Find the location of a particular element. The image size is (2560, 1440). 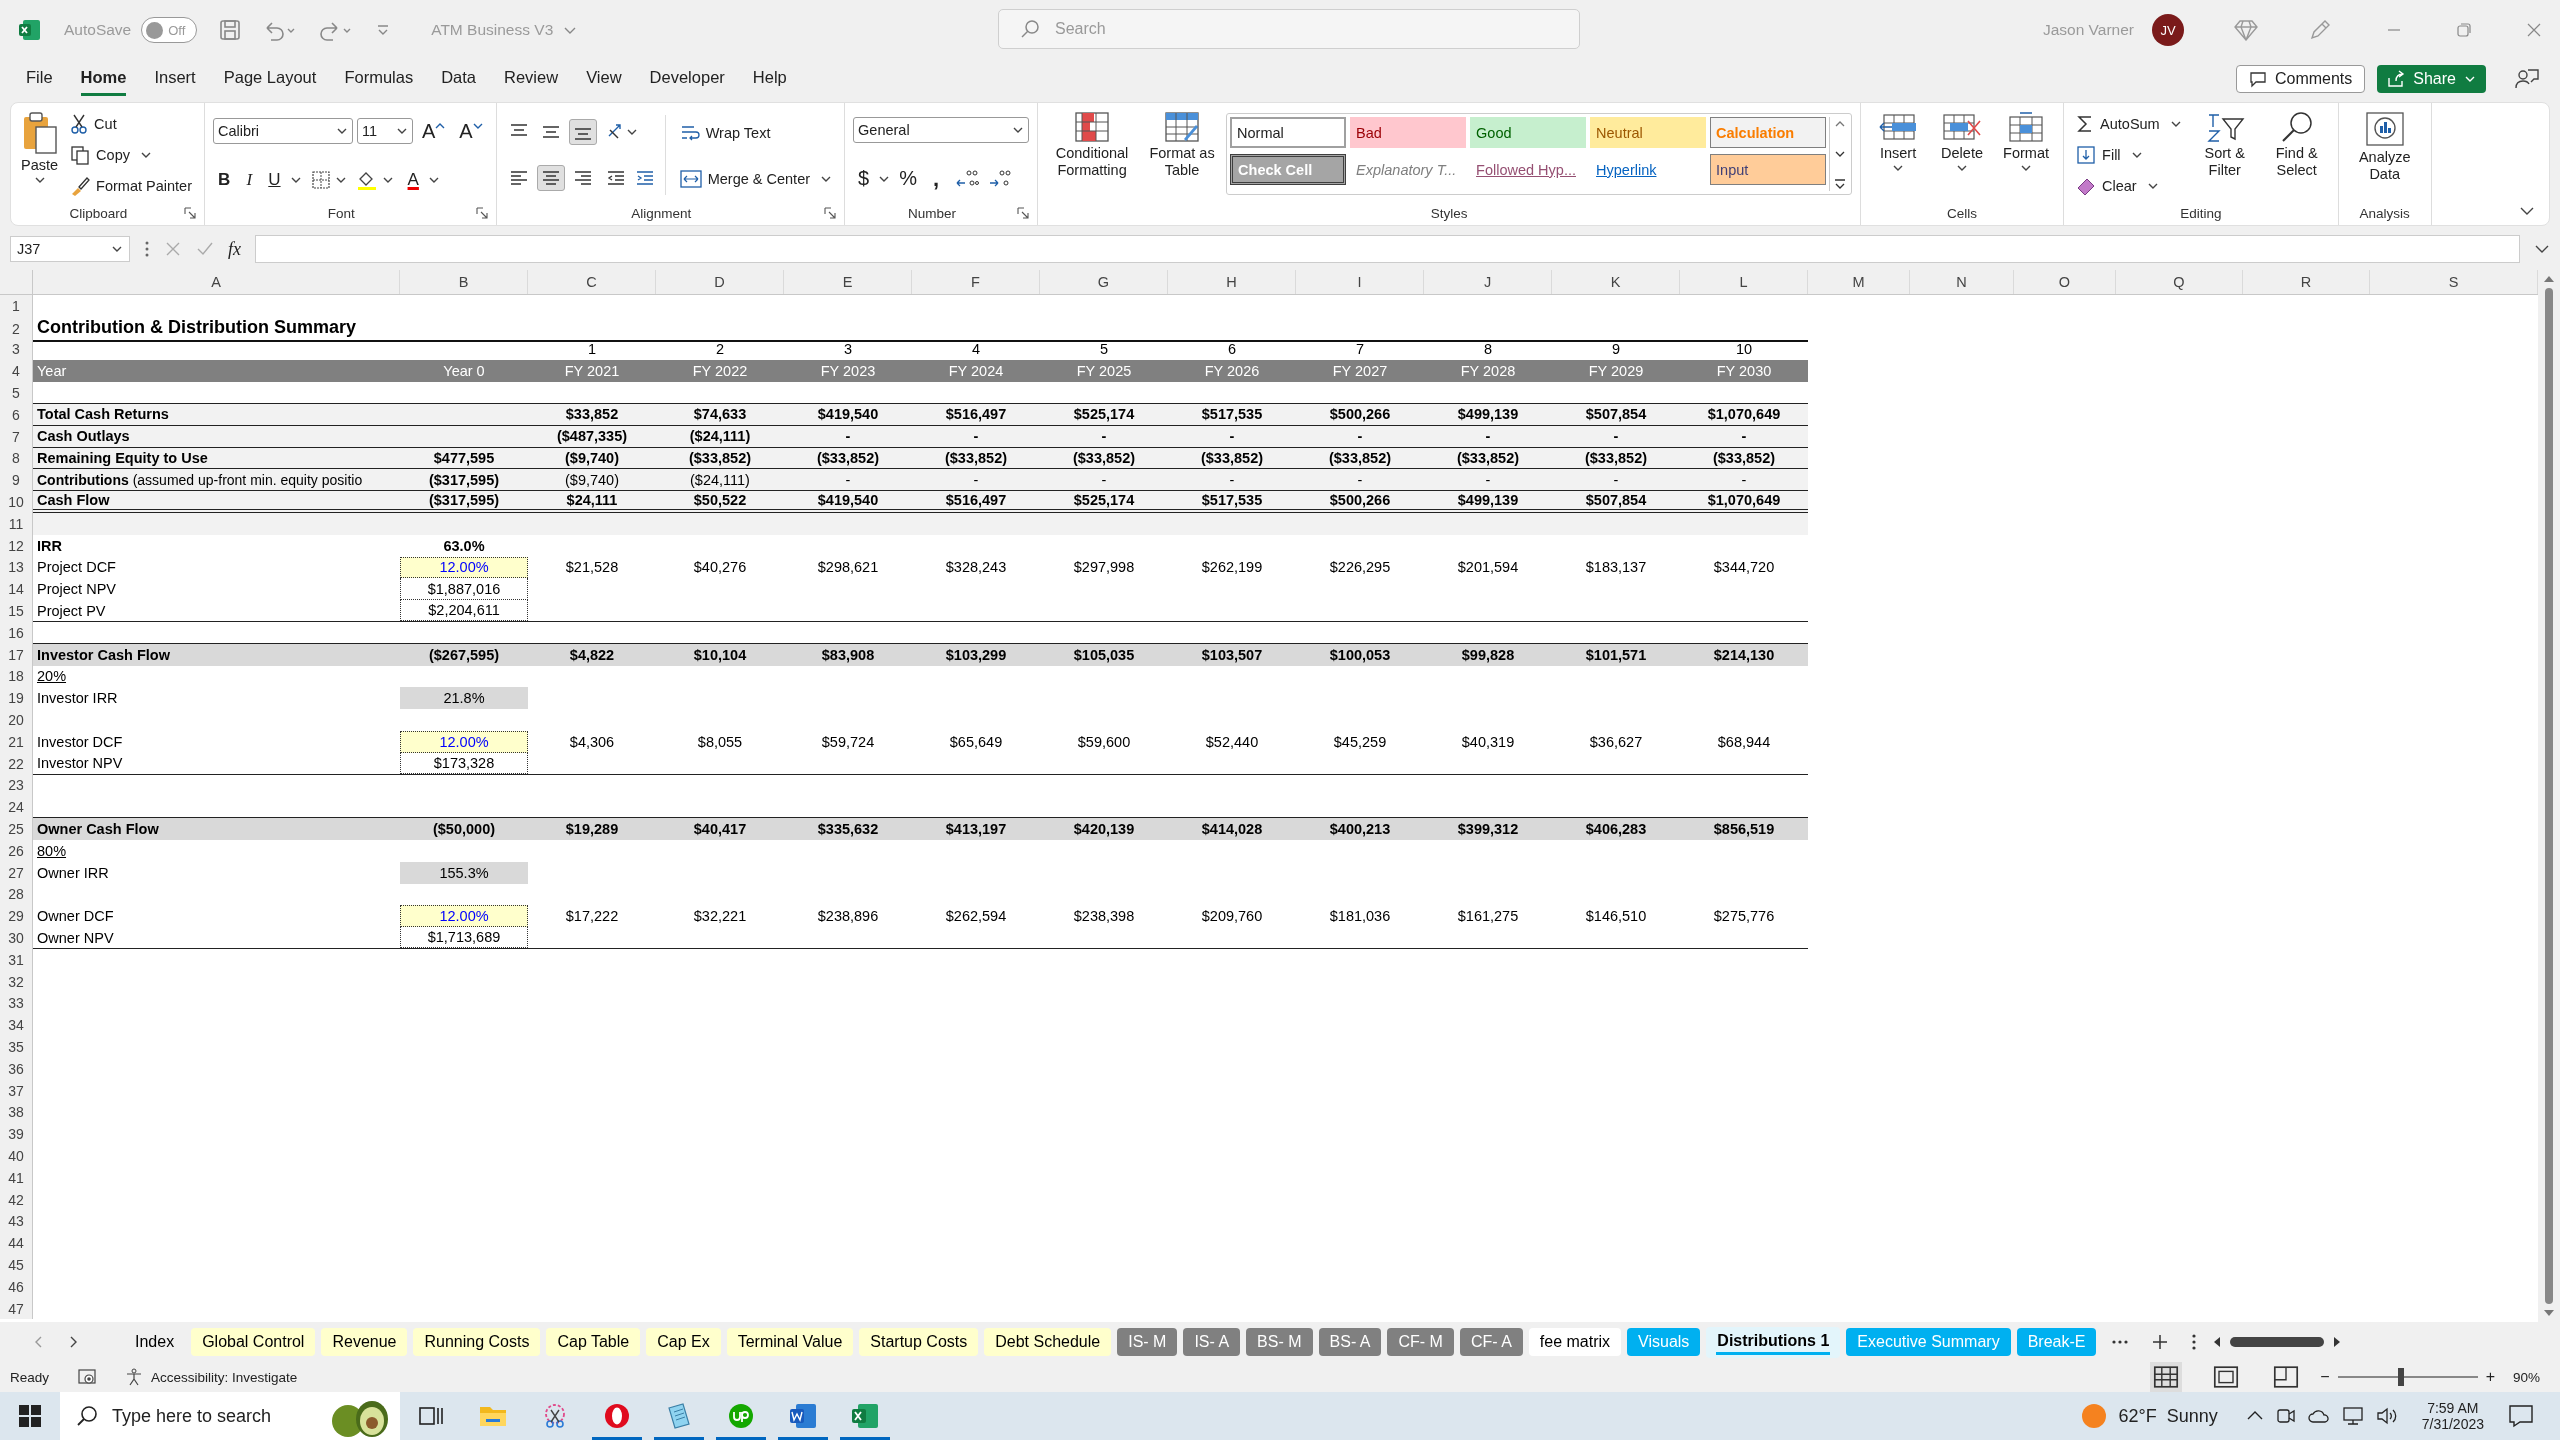

notification-icon is located at coordinates (2521, 1416).